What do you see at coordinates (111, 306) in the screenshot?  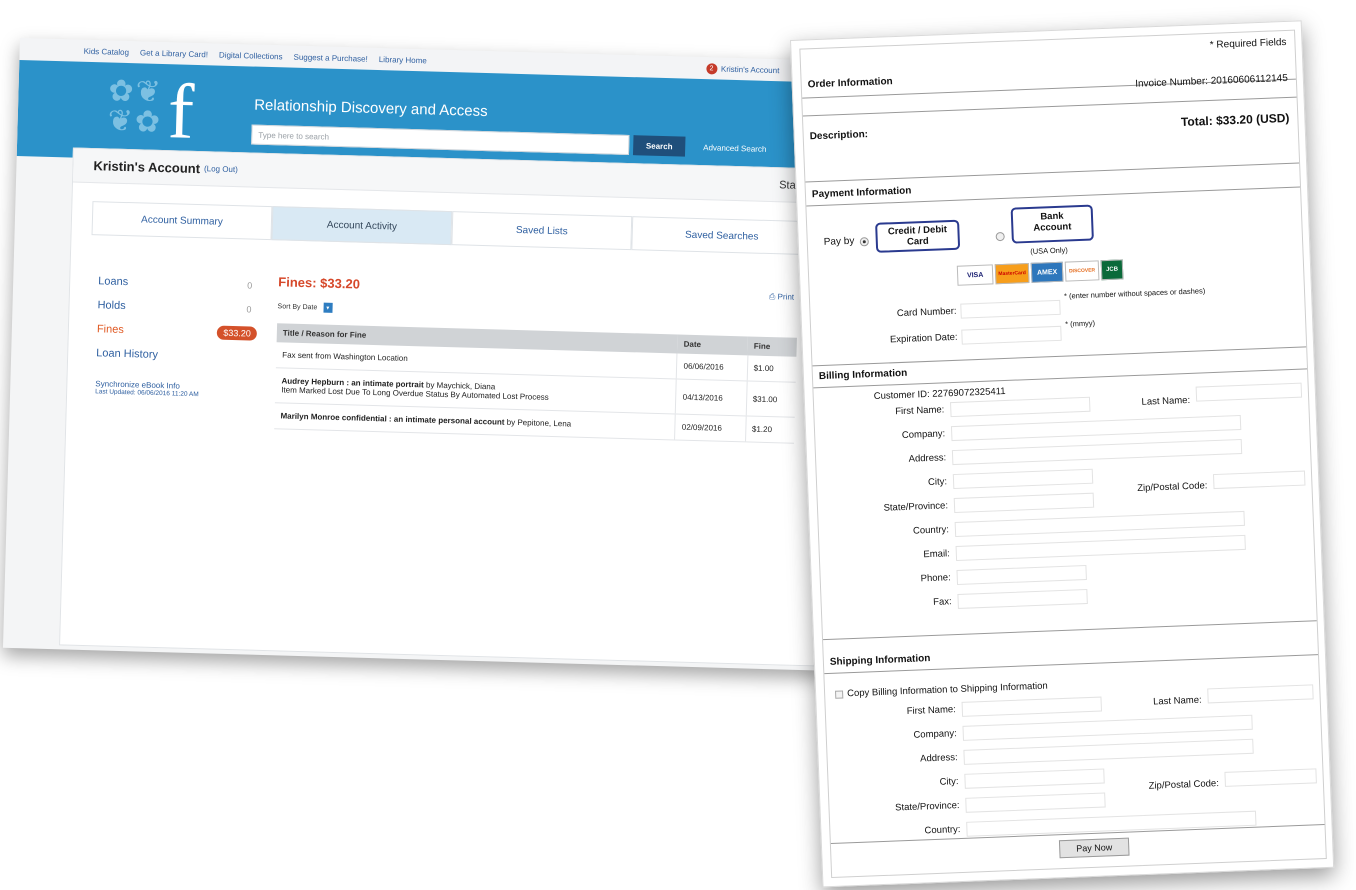 I see `sidebar-item-label: Holds` at bounding box center [111, 306].